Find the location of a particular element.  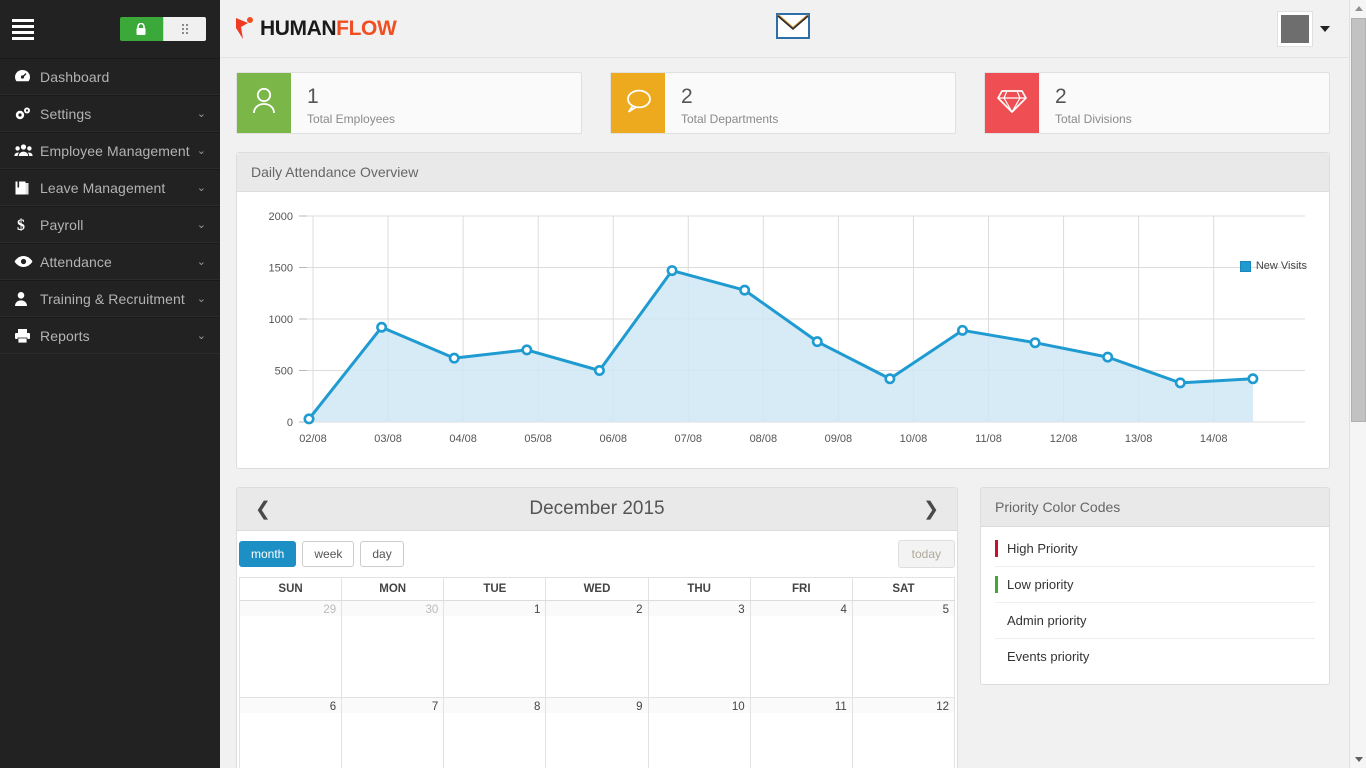

calendar-day-cell: 2 is located at coordinates (597, 649).